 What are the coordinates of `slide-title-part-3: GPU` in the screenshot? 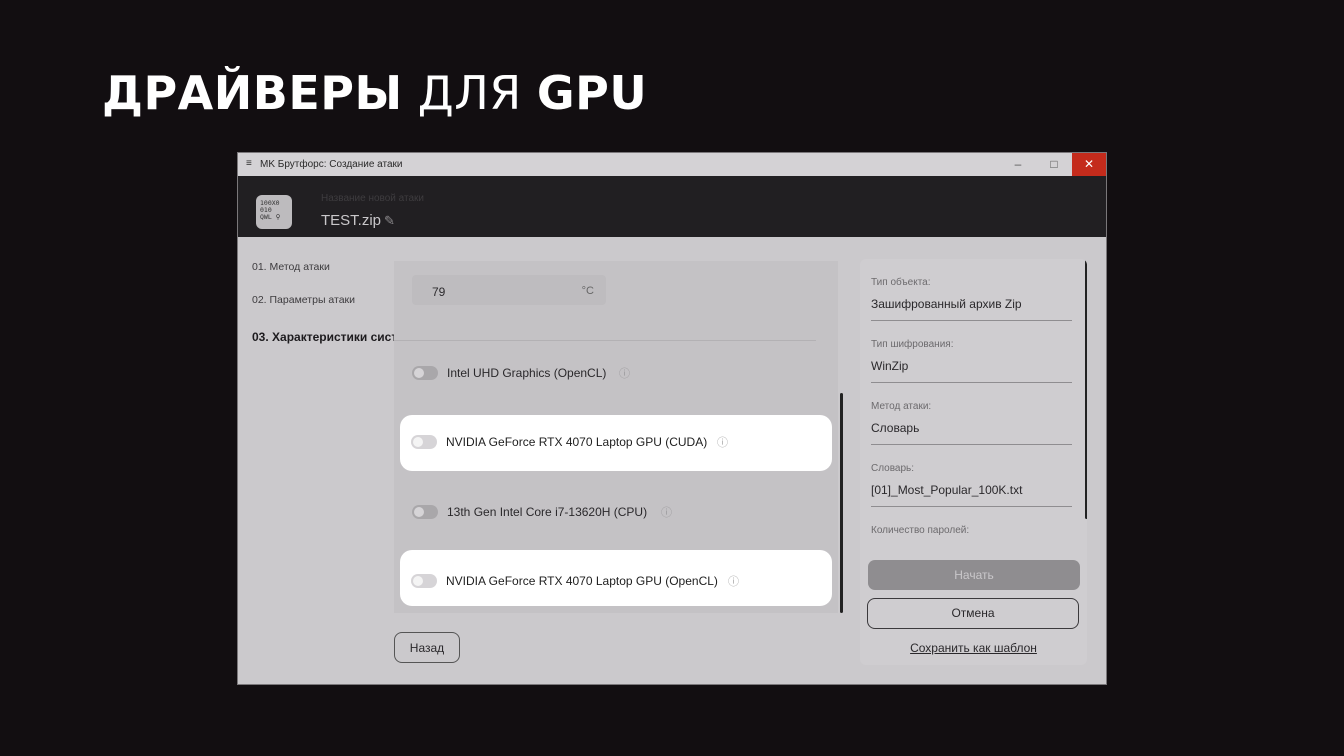 It's located at (592, 93).